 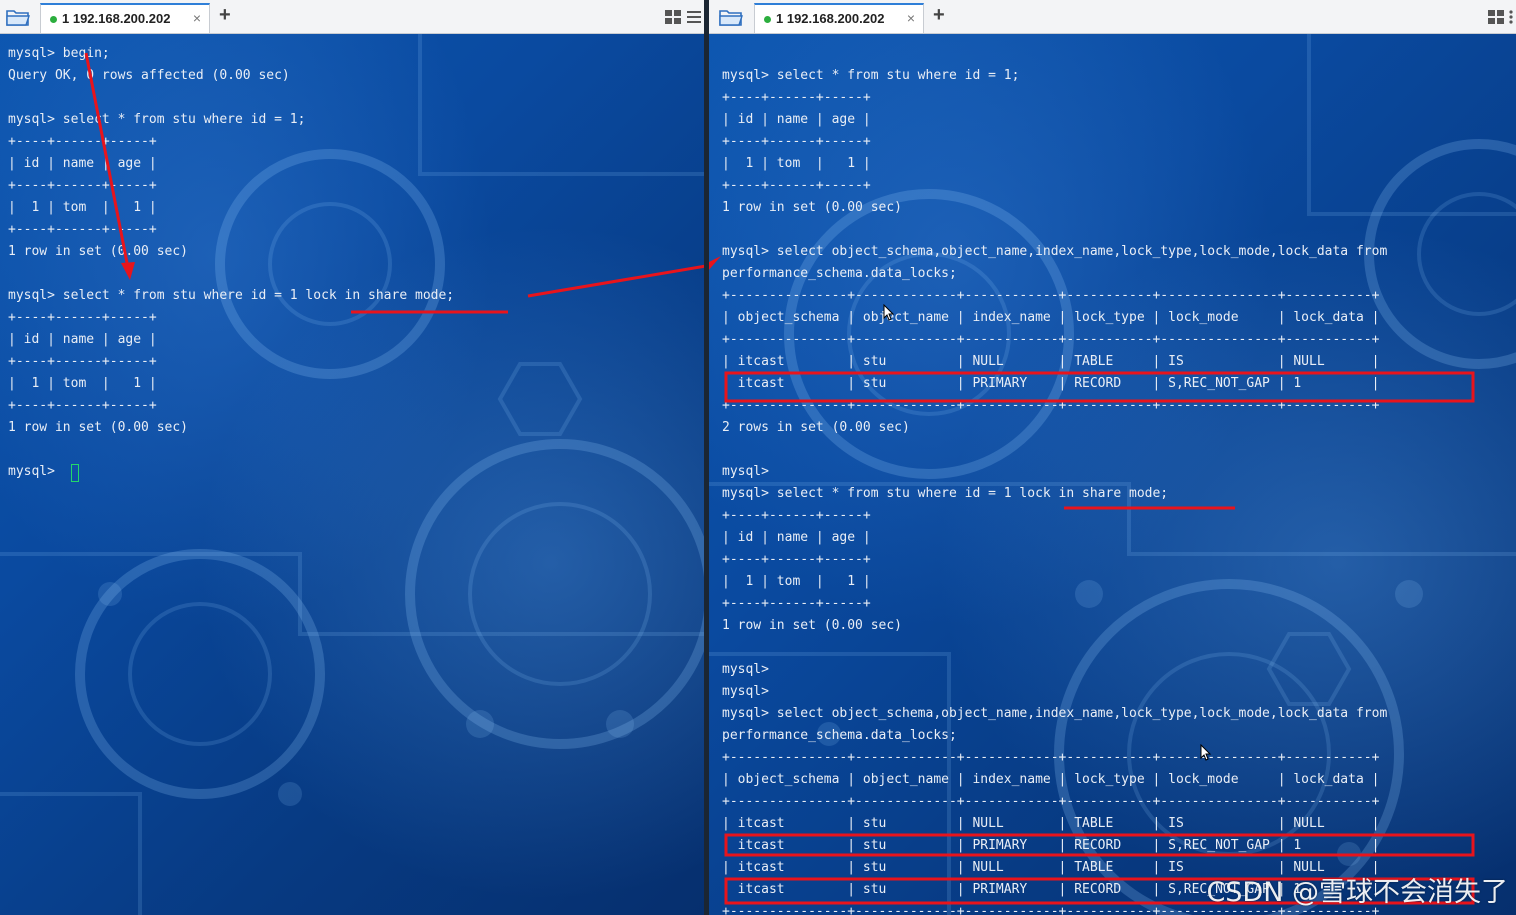 What do you see at coordinates (816, 427) in the screenshot?
I see `terminal-line: 2 rows in set (0.00 sec)` at bounding box center [816, 427].